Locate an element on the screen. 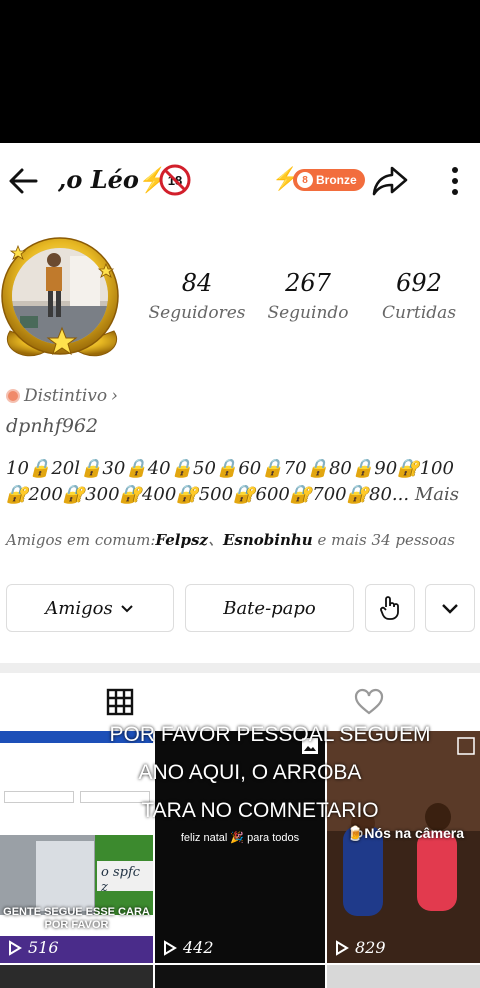  bio-line-2: 🔐200🔐300🔐400🔐500🔐600🔐700🔐80... Mais is located at coordinates (241, 495).